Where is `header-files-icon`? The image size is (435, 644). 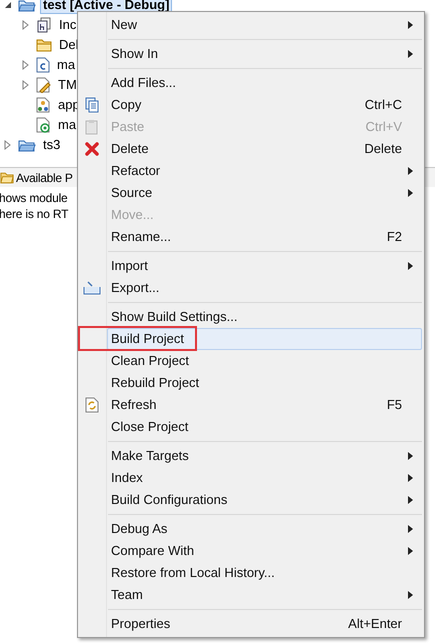
header-files-icon is located at coordinates (44, 25).